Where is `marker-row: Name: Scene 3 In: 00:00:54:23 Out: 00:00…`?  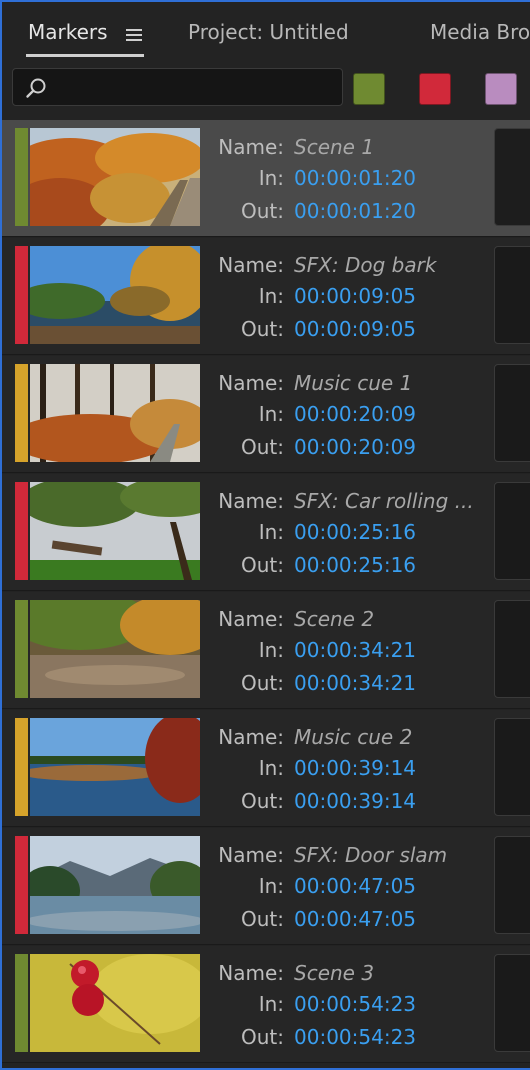 marker-row: Name: Scene 3 In: 00:00:54:23 Out: 00:00… is located at coordinates (266, 1004).